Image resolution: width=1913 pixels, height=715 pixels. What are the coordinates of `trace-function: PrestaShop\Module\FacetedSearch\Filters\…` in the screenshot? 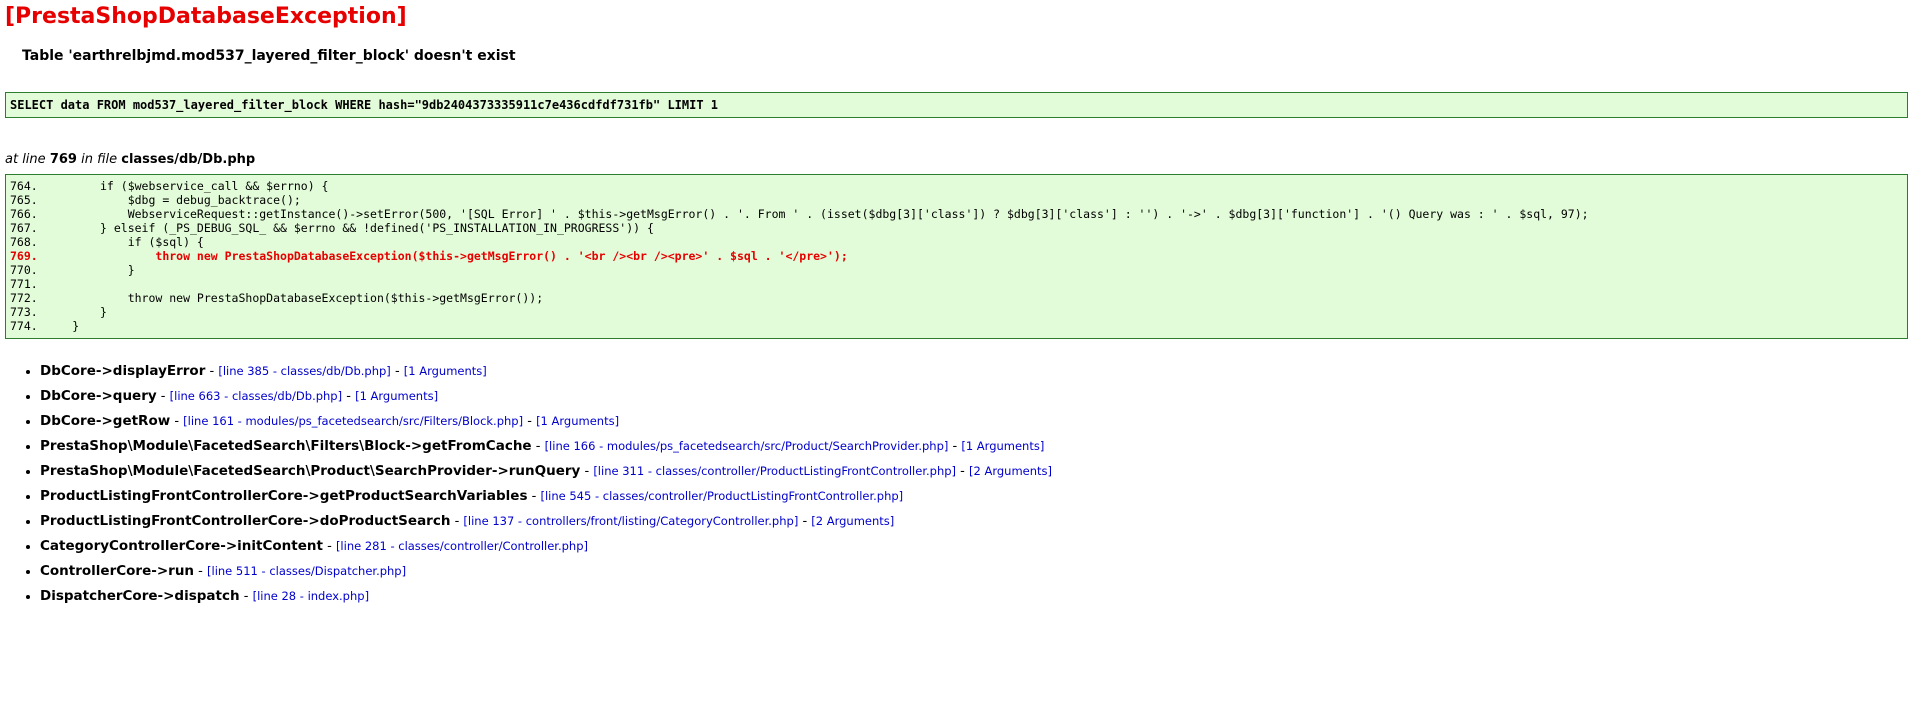 It's located at (286, 446).